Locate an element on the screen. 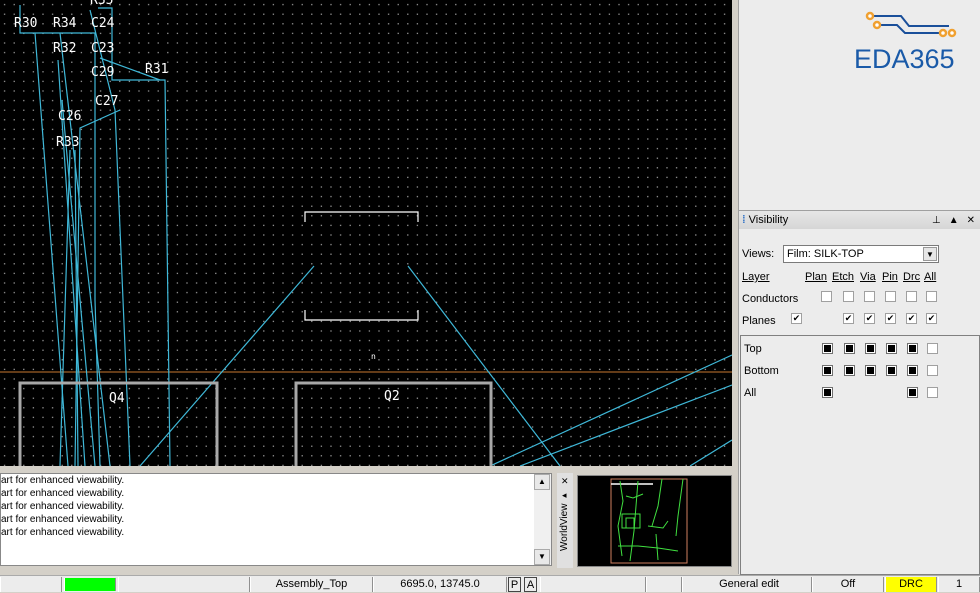 The height and width of the screenshot is (593, 980). chevron-down-icon: ▼ is located at coordinates (930, 254).